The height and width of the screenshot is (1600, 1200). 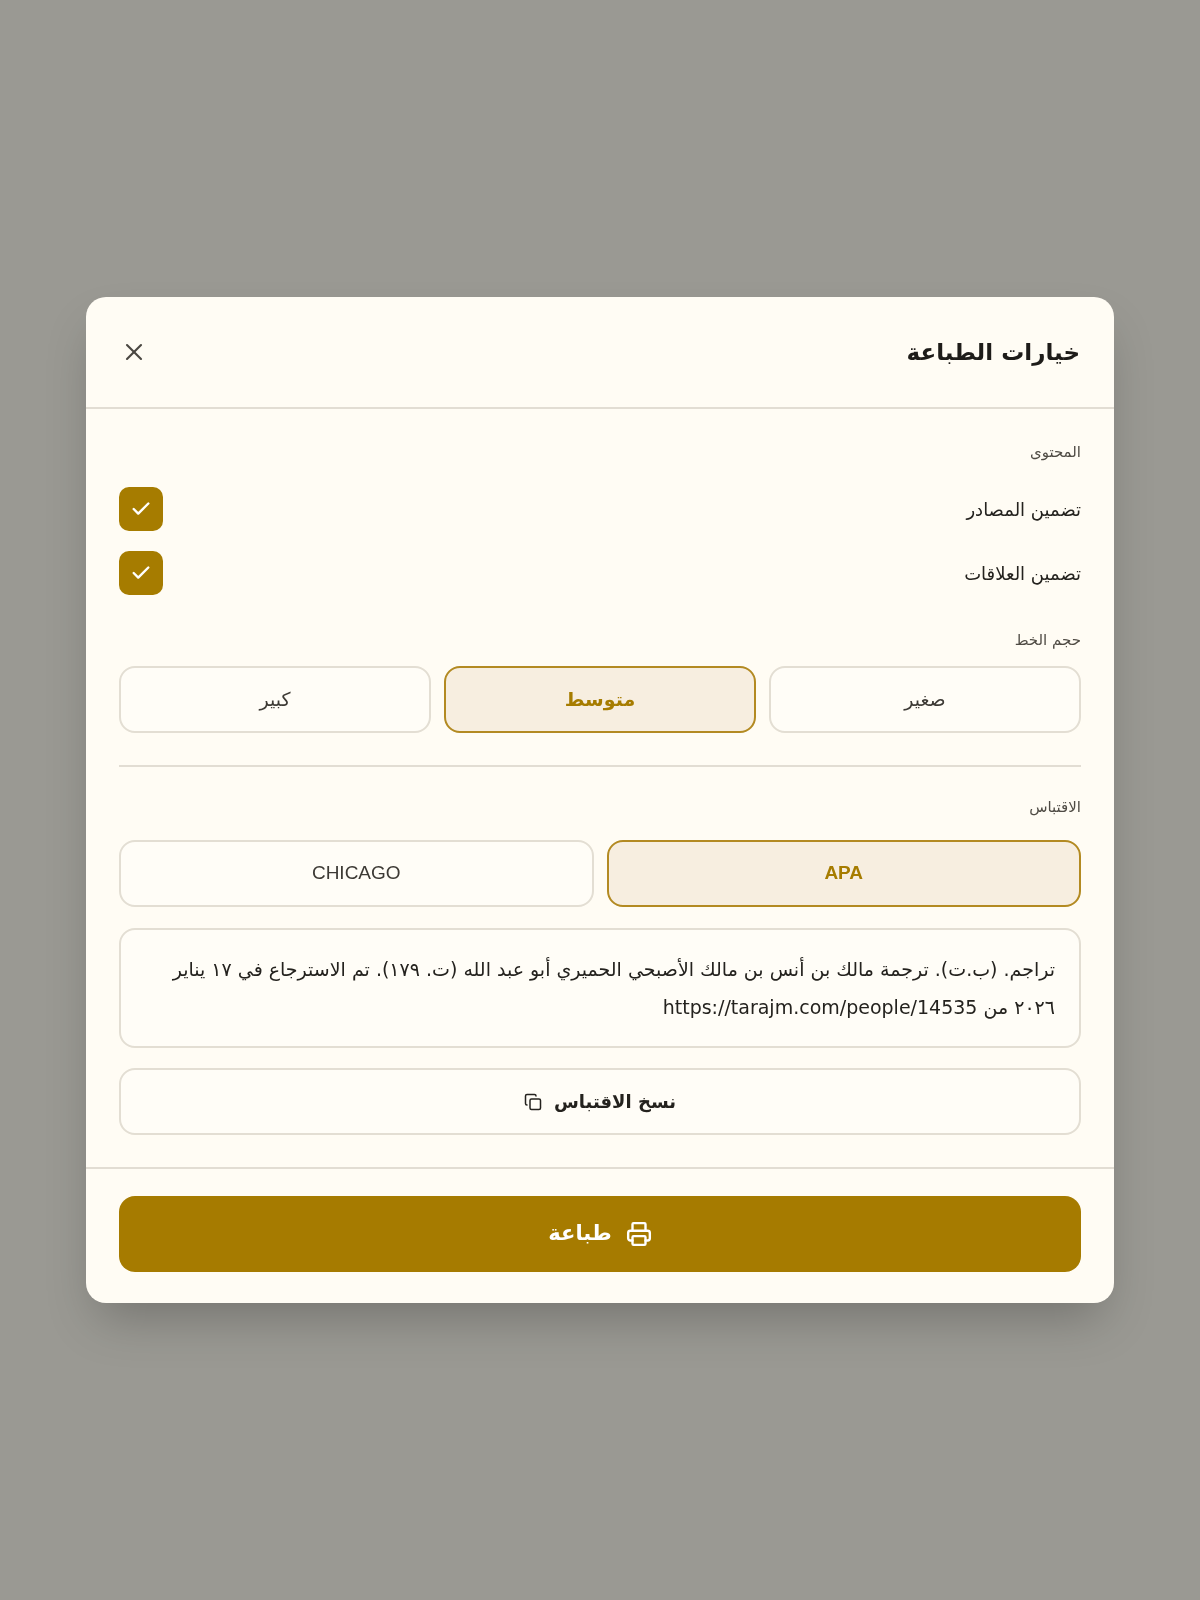 I want to click on section-label: حجم الخط, so click(x=1047, y=640).